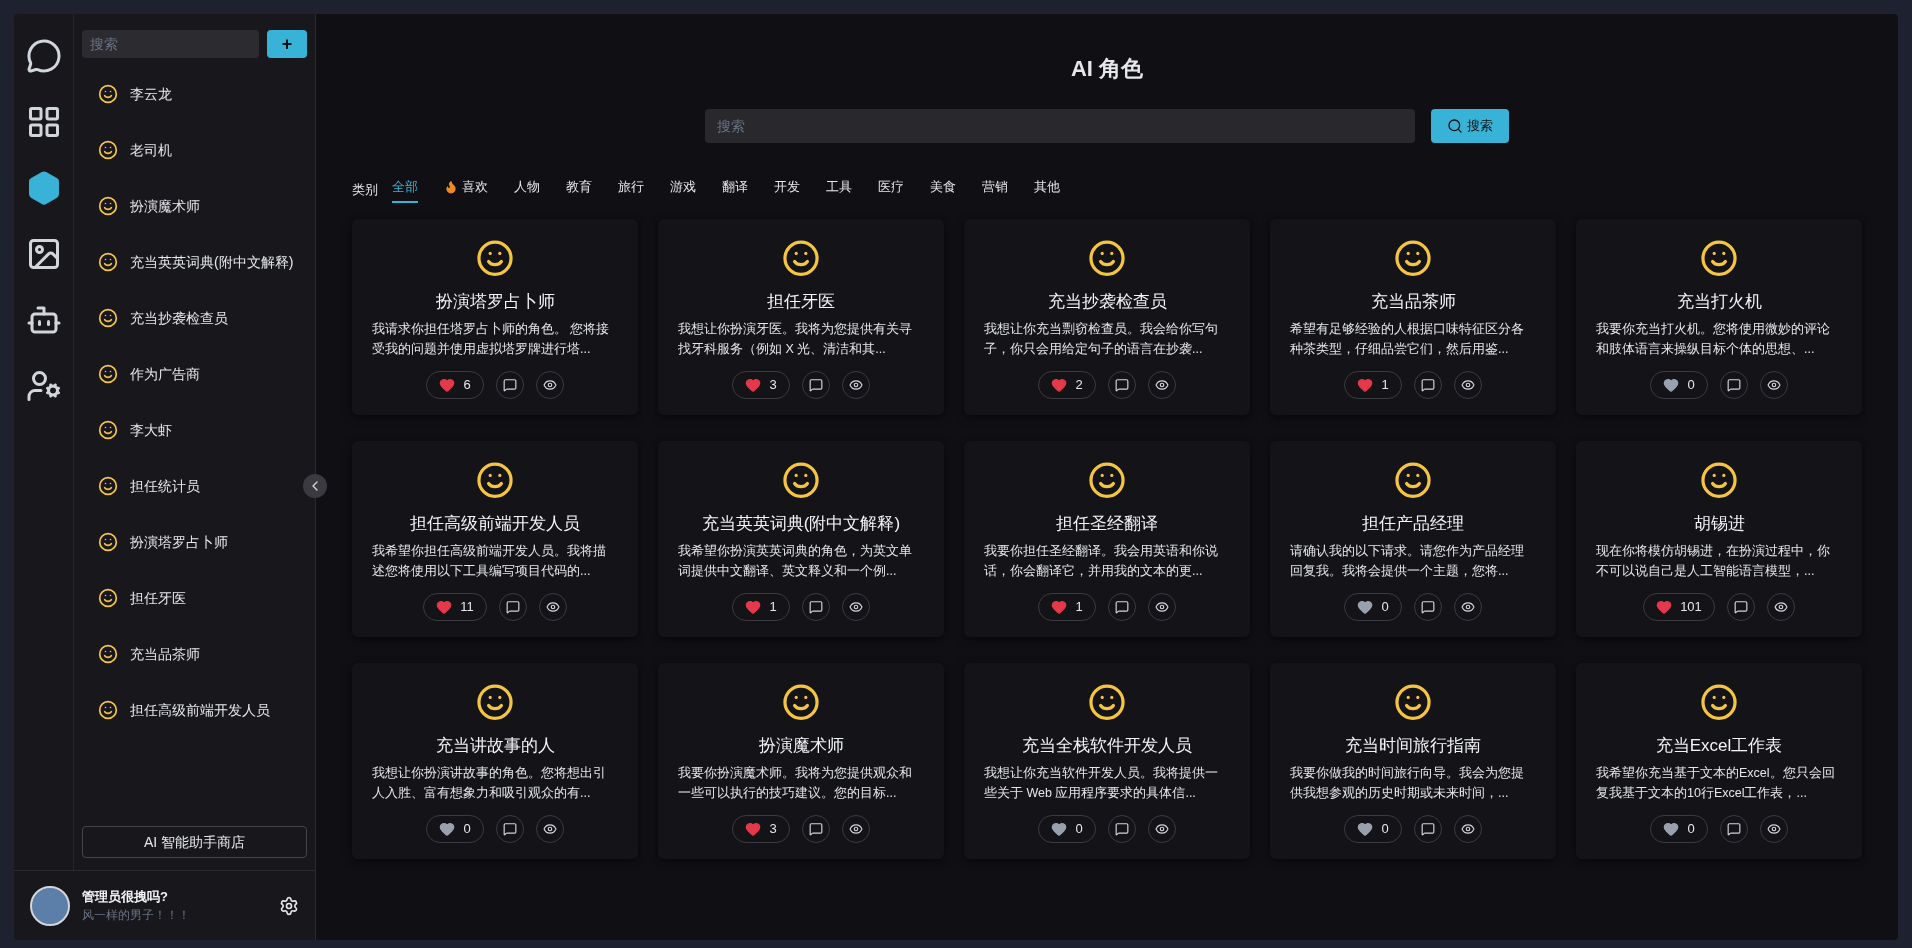  I want to click on category-label: 类别, so click(365, 190).